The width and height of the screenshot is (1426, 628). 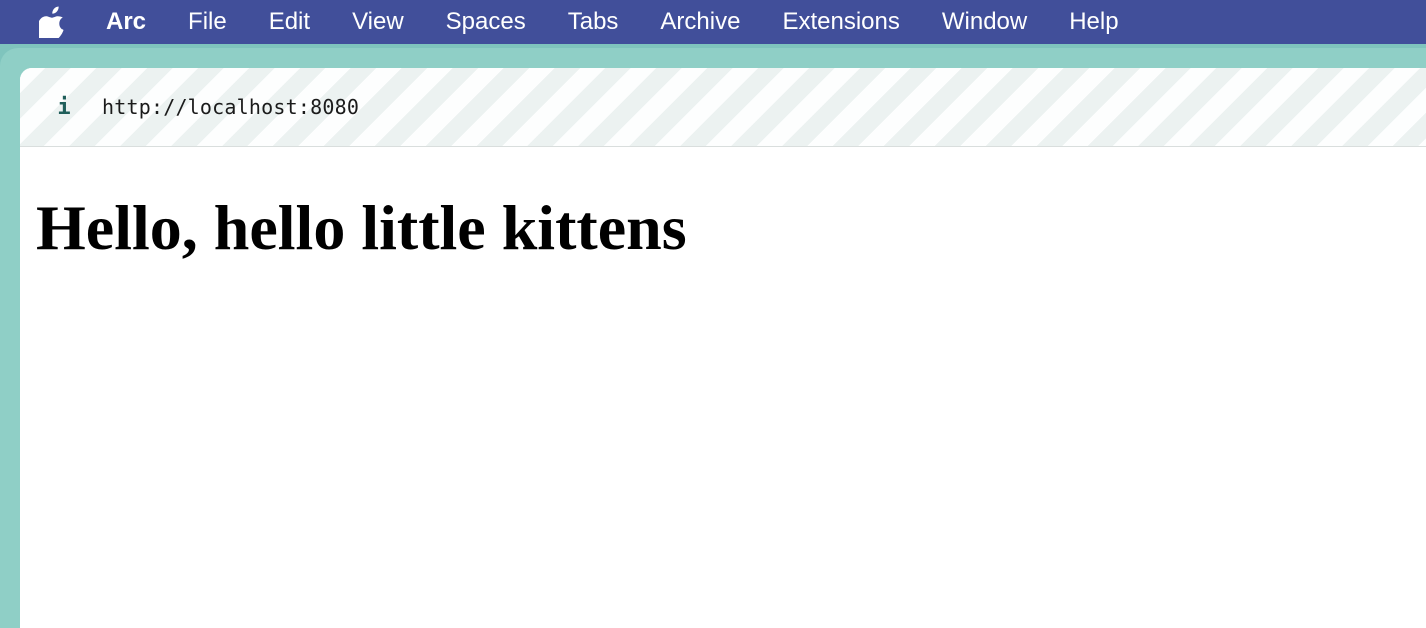 I want to click on url-text: http://localhost:8080, so click(x=230, y=107).